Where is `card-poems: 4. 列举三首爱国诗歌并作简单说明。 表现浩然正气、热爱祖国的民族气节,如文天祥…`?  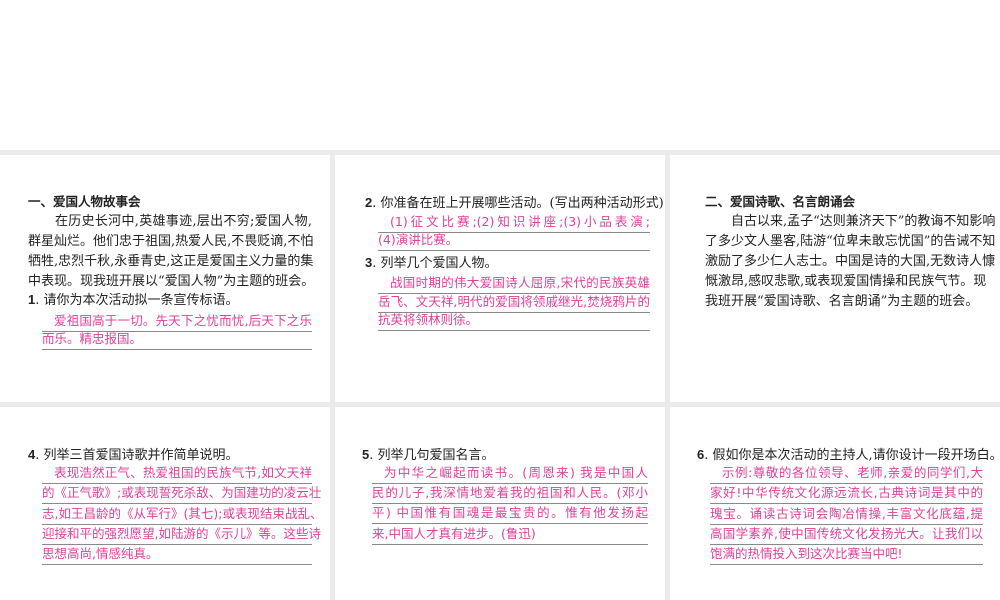
card-poems: 4. 列举三首爱国诗歌并作简单说明。 表现浩然正气、热爱祖国的民族气节,如文天祥… is located at coordinates (165, 503).